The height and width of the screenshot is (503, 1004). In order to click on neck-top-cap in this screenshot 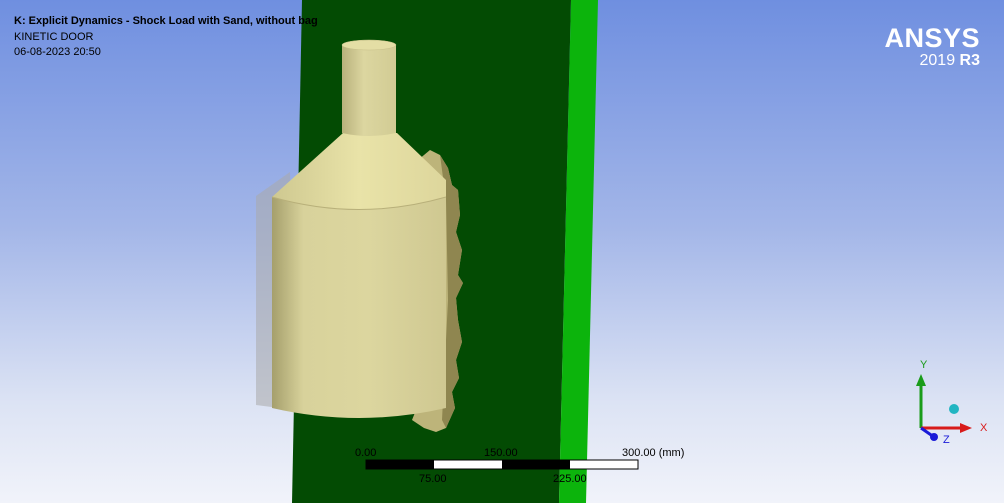, I will do `click(369, 45)`.